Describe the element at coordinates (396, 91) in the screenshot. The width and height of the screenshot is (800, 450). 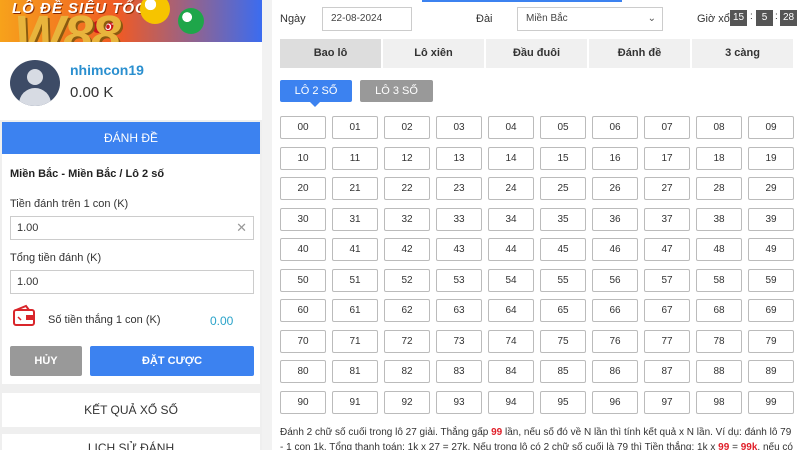
I see `sub-tab-lo-3-so: LÔ 3 SỐ` at that location.